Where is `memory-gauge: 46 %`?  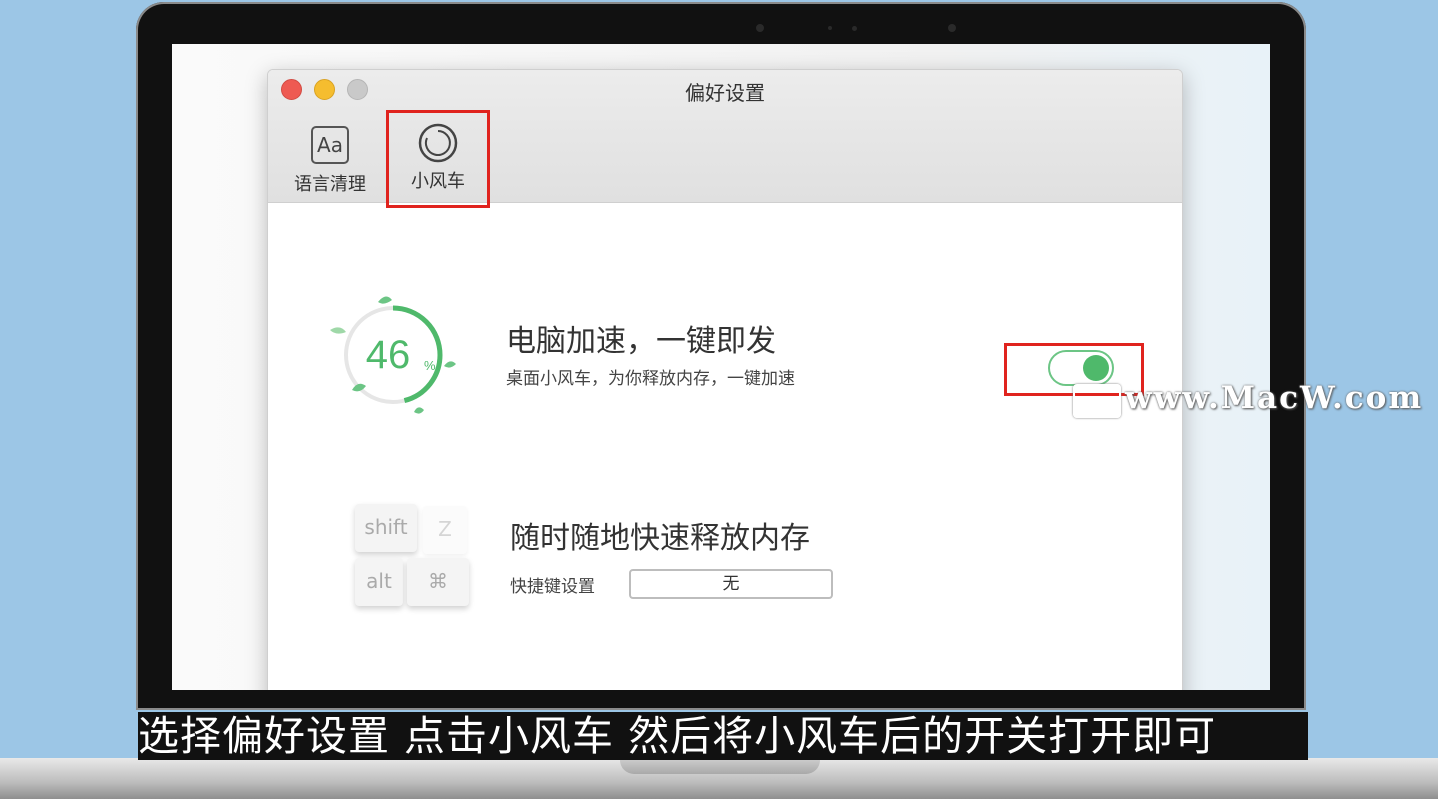 memory-gauge: 46 % is located at coordinates (393, 355).